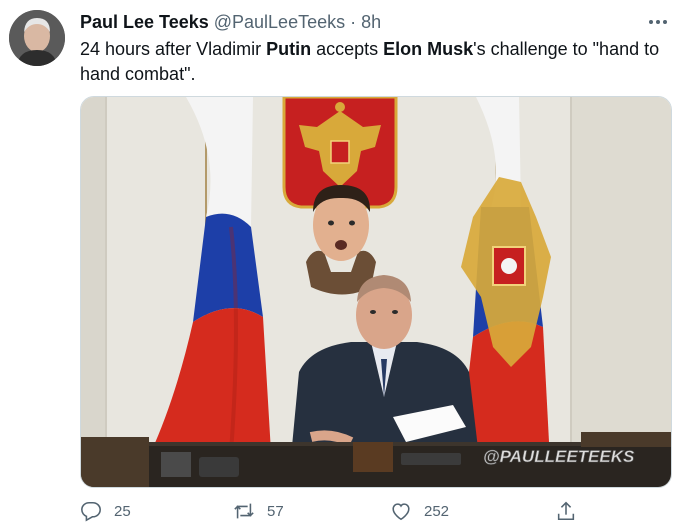  Describe the element at coordinates (559, 456) in the screenshot. I see `media-watermark: @PAULLEETEEKS` at that location.